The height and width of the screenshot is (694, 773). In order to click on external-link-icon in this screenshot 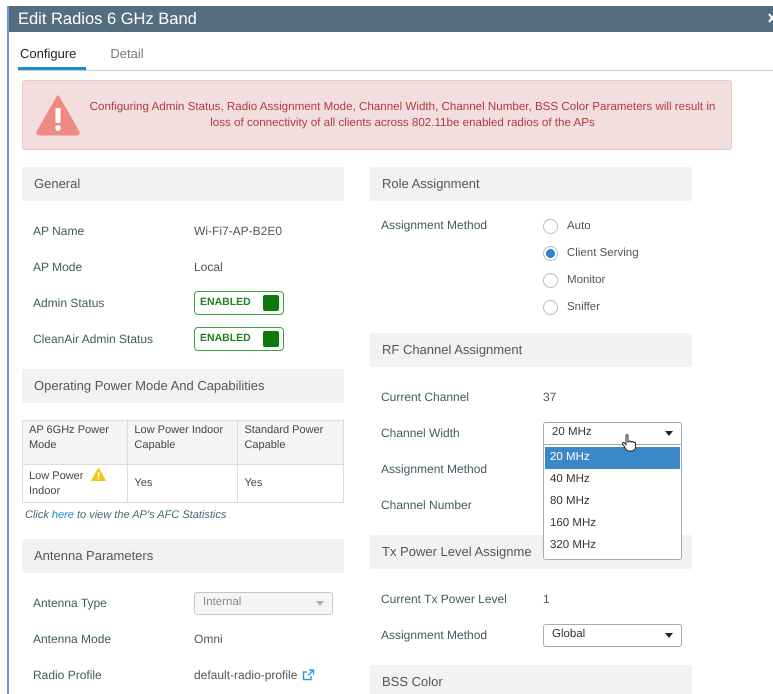, I will do `click(309, 675)`.